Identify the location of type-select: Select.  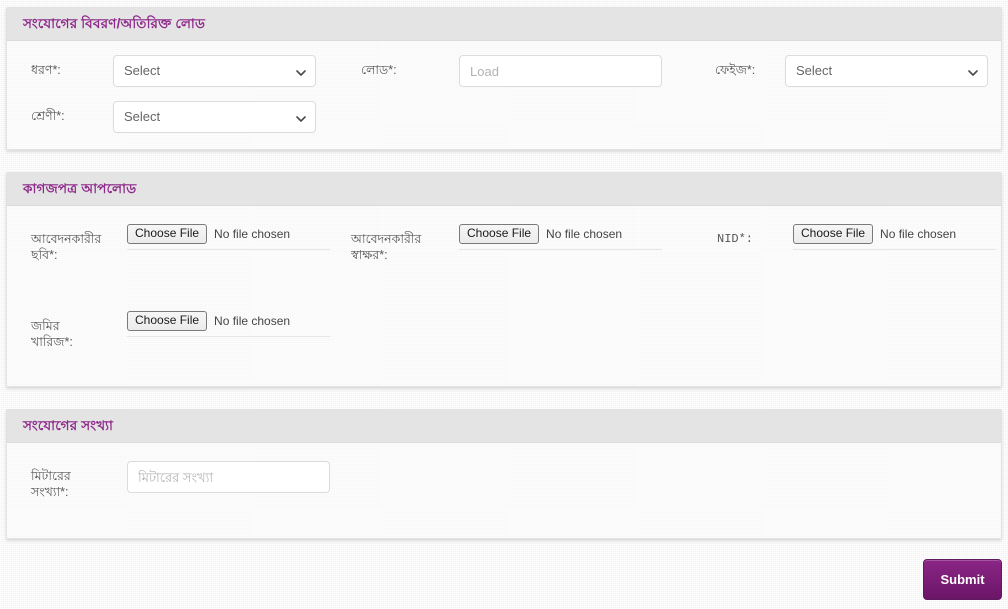
(214, 71).